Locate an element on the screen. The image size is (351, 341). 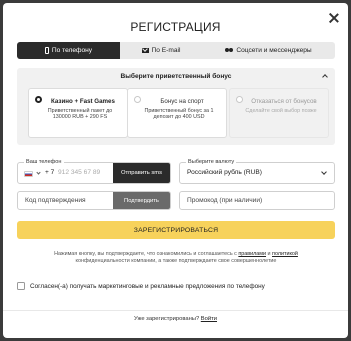
russia-flag-icon is located at coordinates (28, 174).